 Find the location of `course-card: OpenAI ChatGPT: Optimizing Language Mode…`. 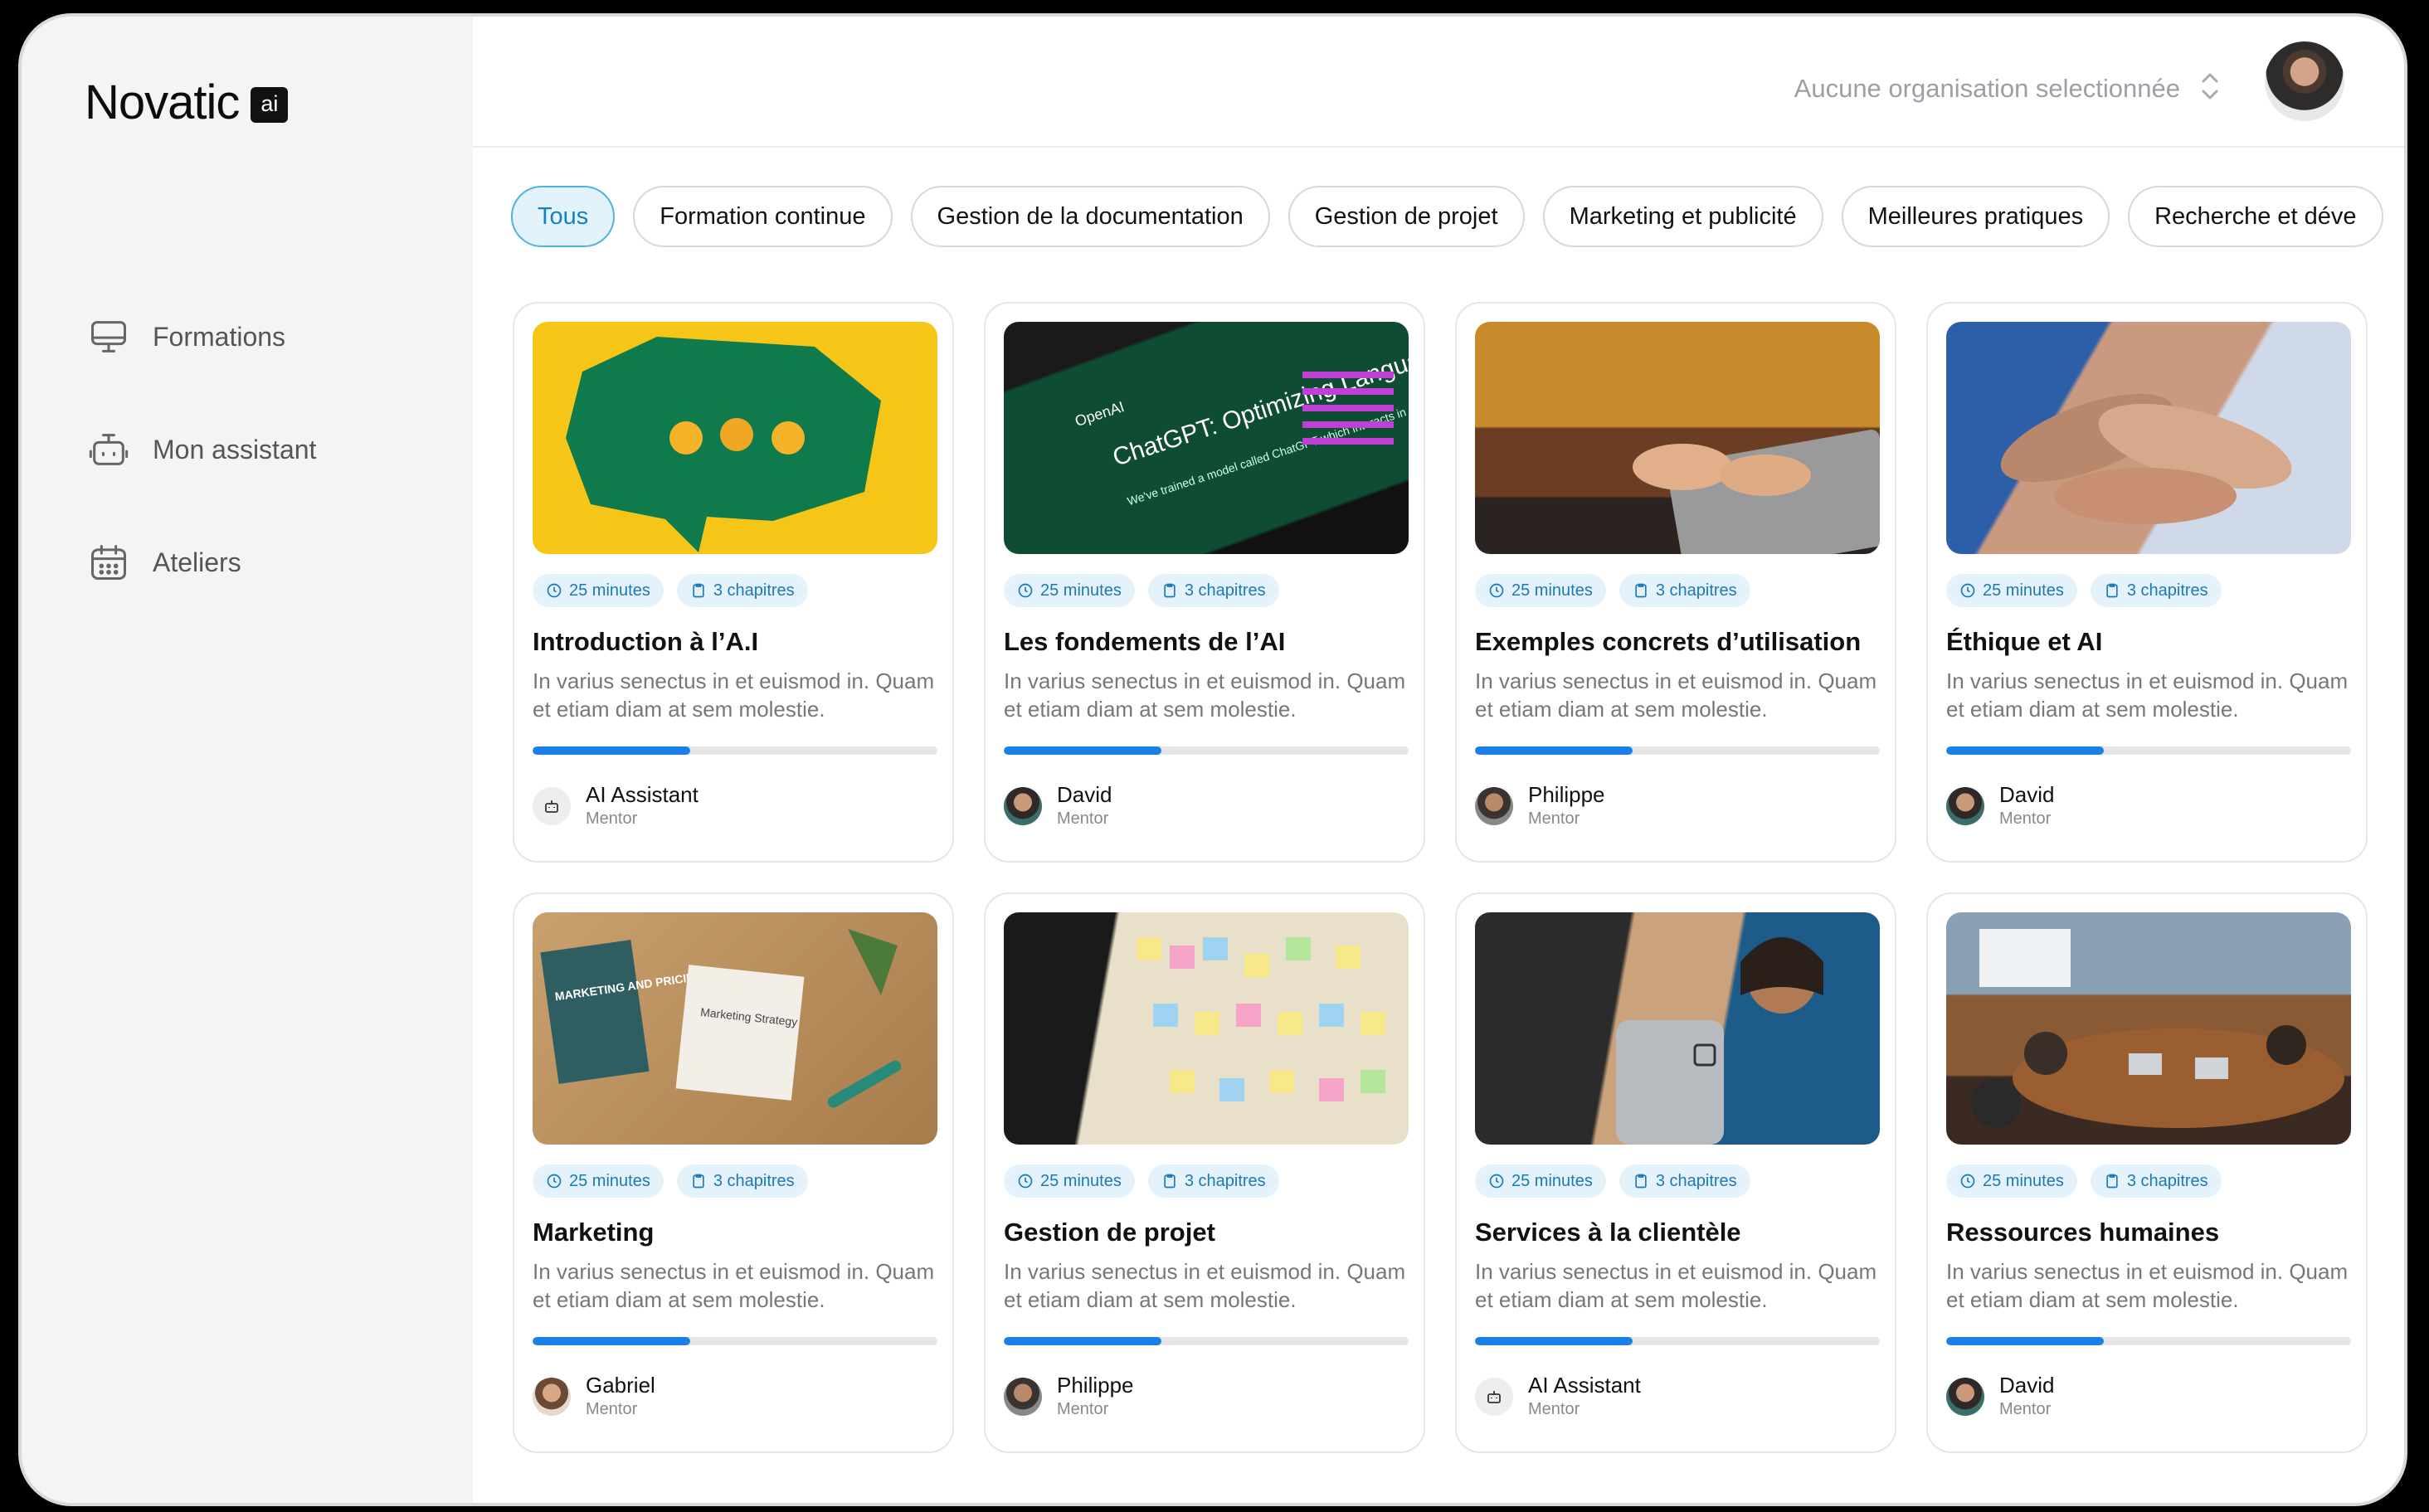

course-card: OpenAI ChatGPT: Optimizing Language Mode… is located at coordinates (1204, 582).